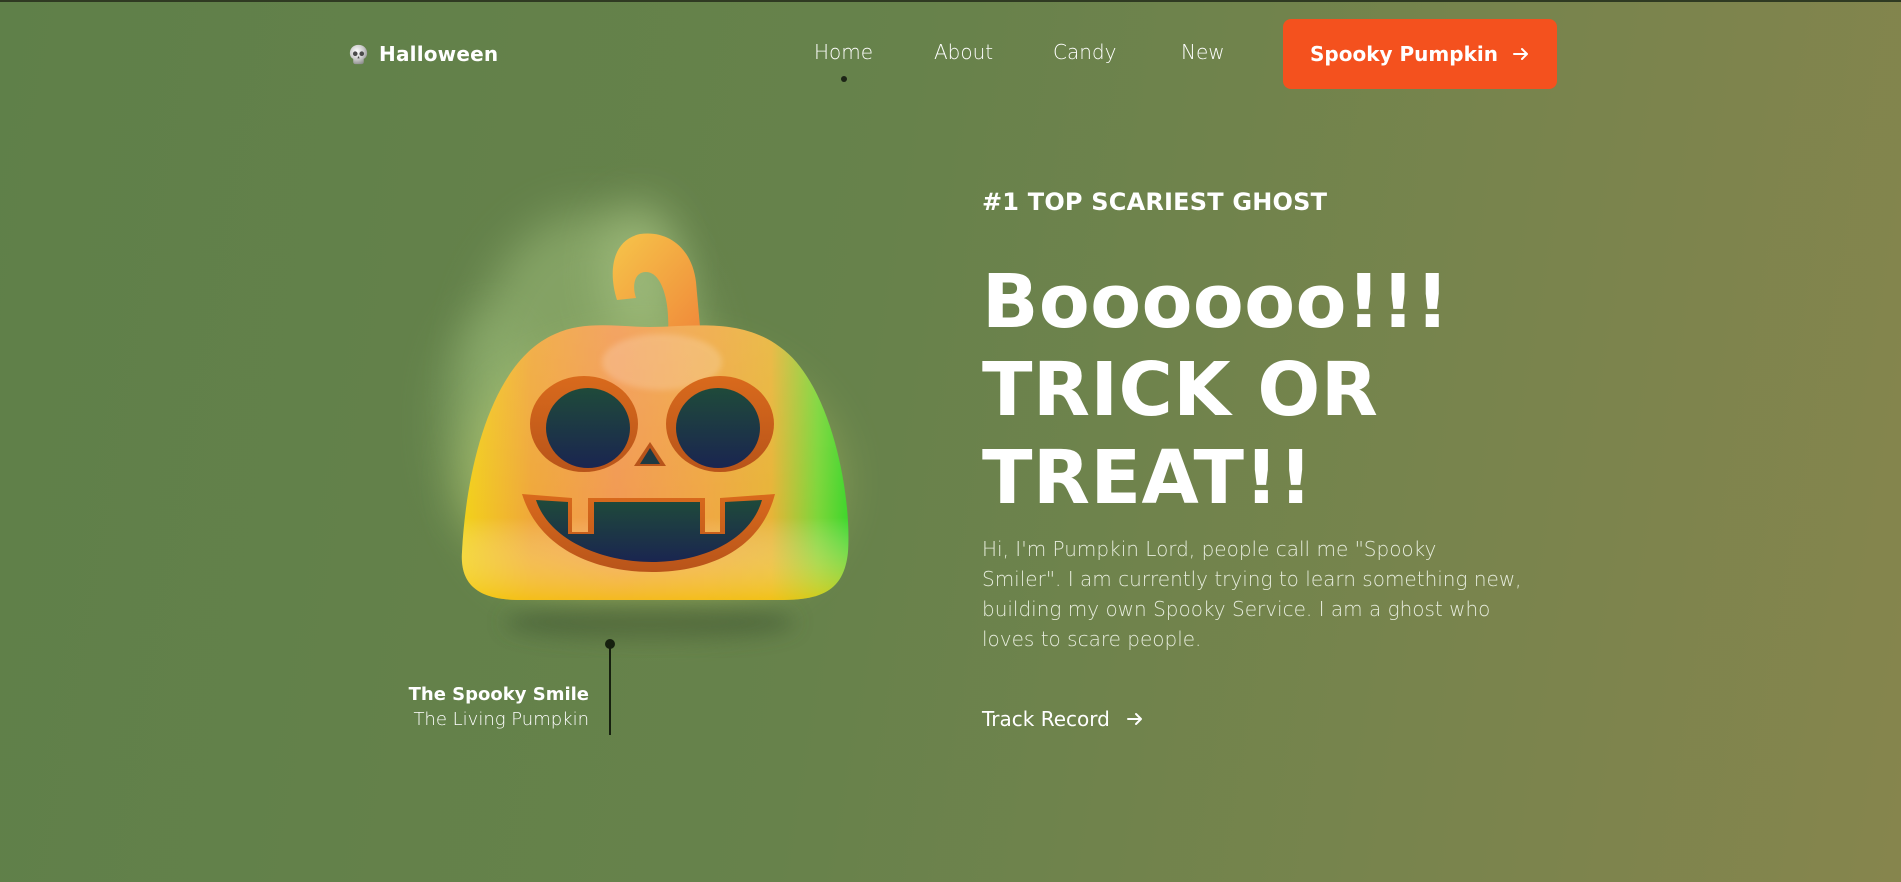  What do you see at coordinates (1155, 202) in the screenshot?
I see `hero-eyebrow: #1 TOP SCARIEST GHOST` at bounding box center [1155, 202].